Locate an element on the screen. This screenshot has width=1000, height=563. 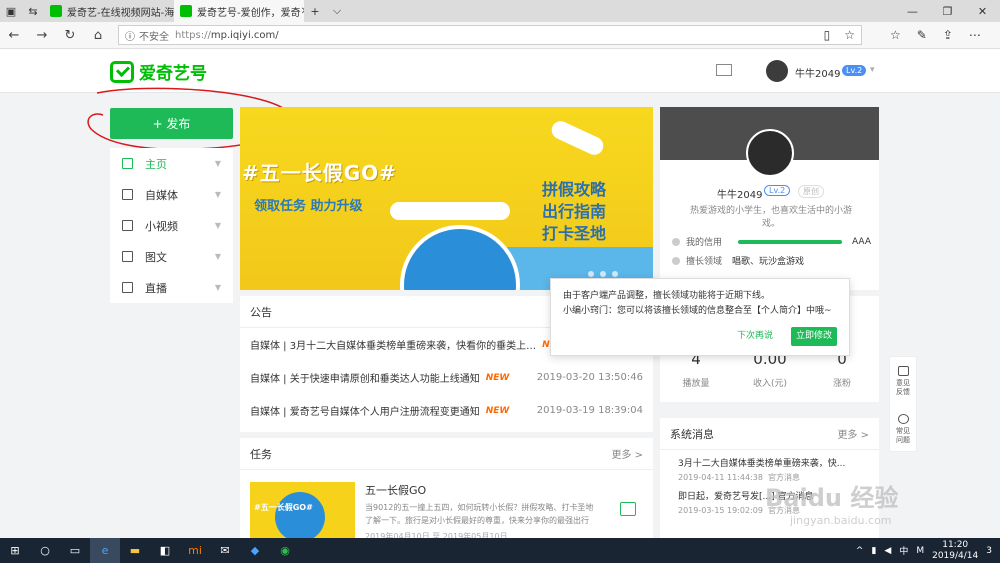
maximize-icon: ❐ is located at coordinates (947, 11).